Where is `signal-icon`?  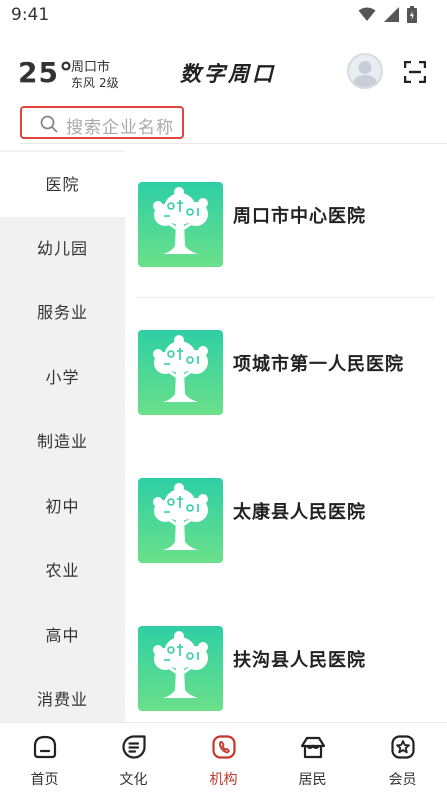
signal-icon is located at coordinates (391, 14).